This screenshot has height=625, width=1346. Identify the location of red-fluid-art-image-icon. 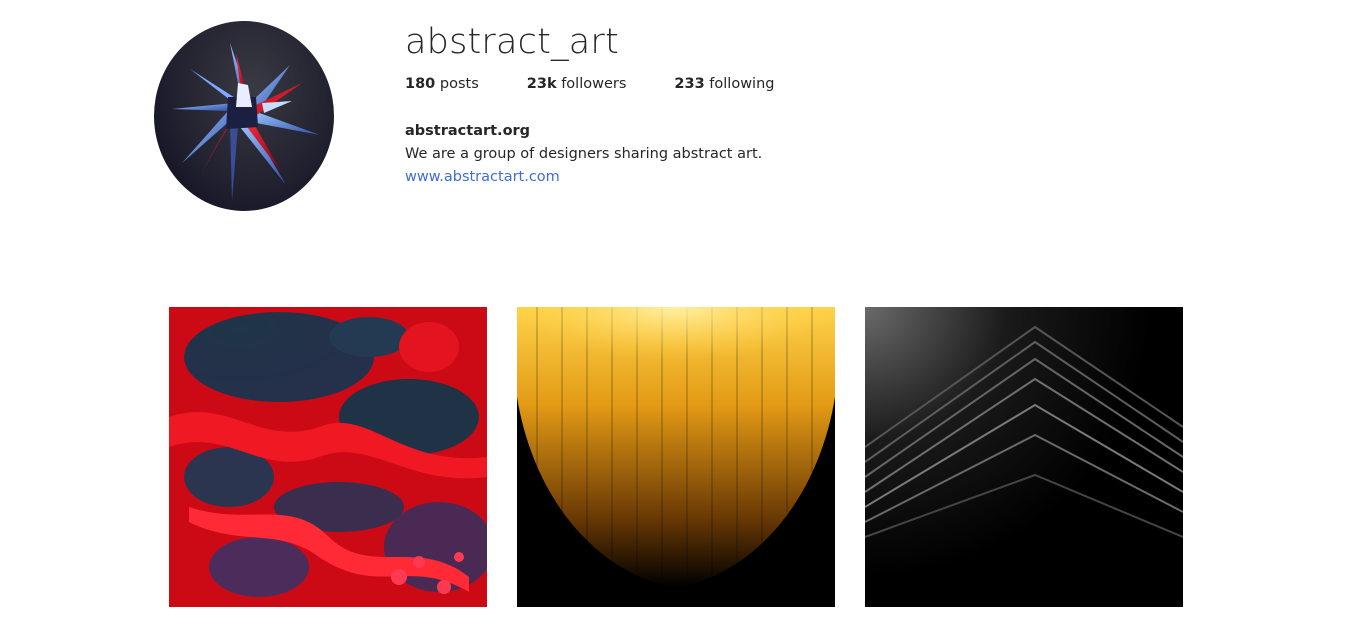
(328, 457).